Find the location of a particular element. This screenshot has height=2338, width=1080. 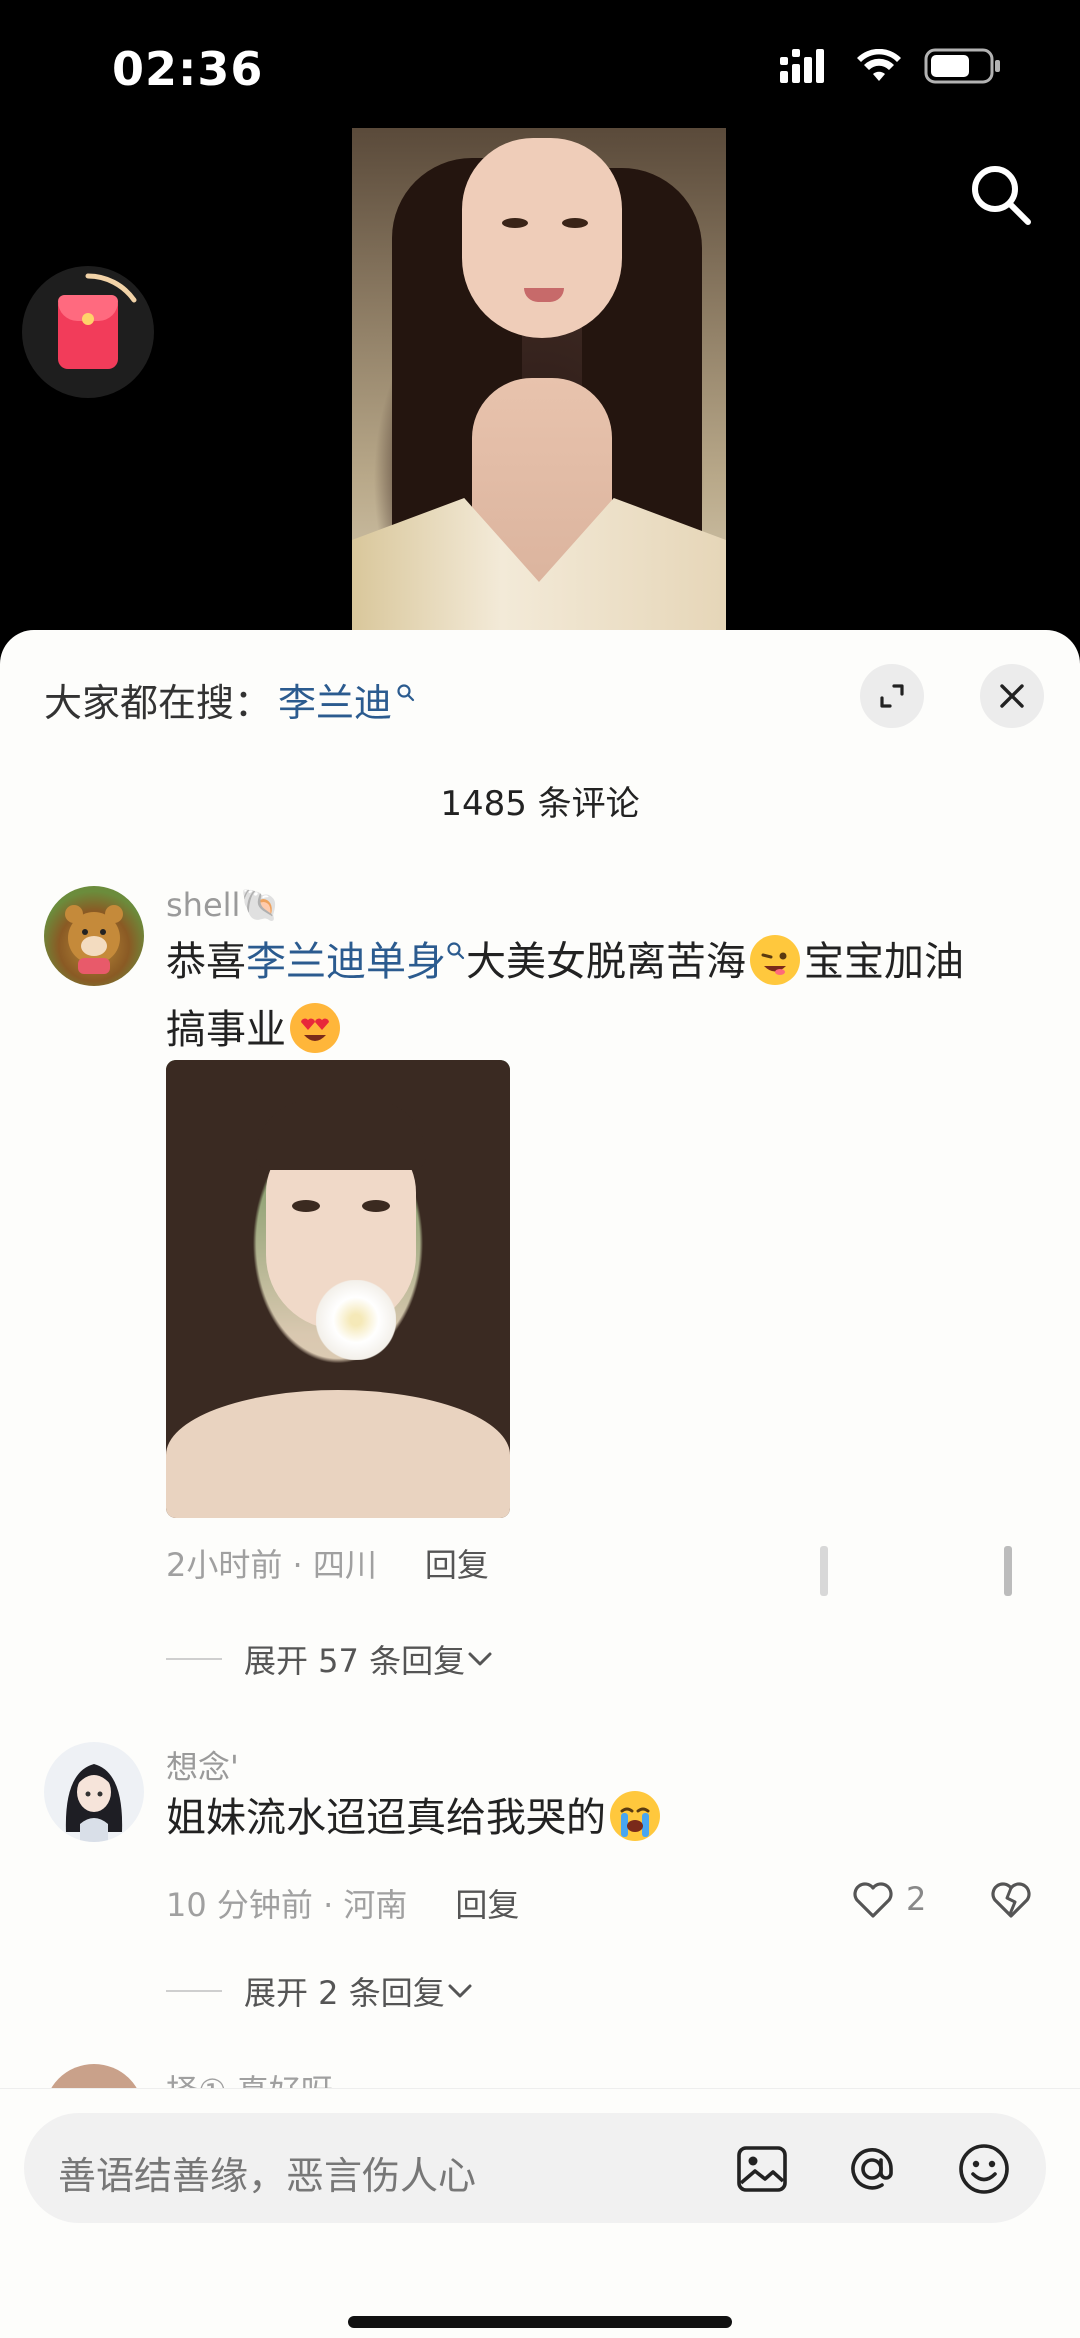

search-icon is located at coordinates (1001, 195).